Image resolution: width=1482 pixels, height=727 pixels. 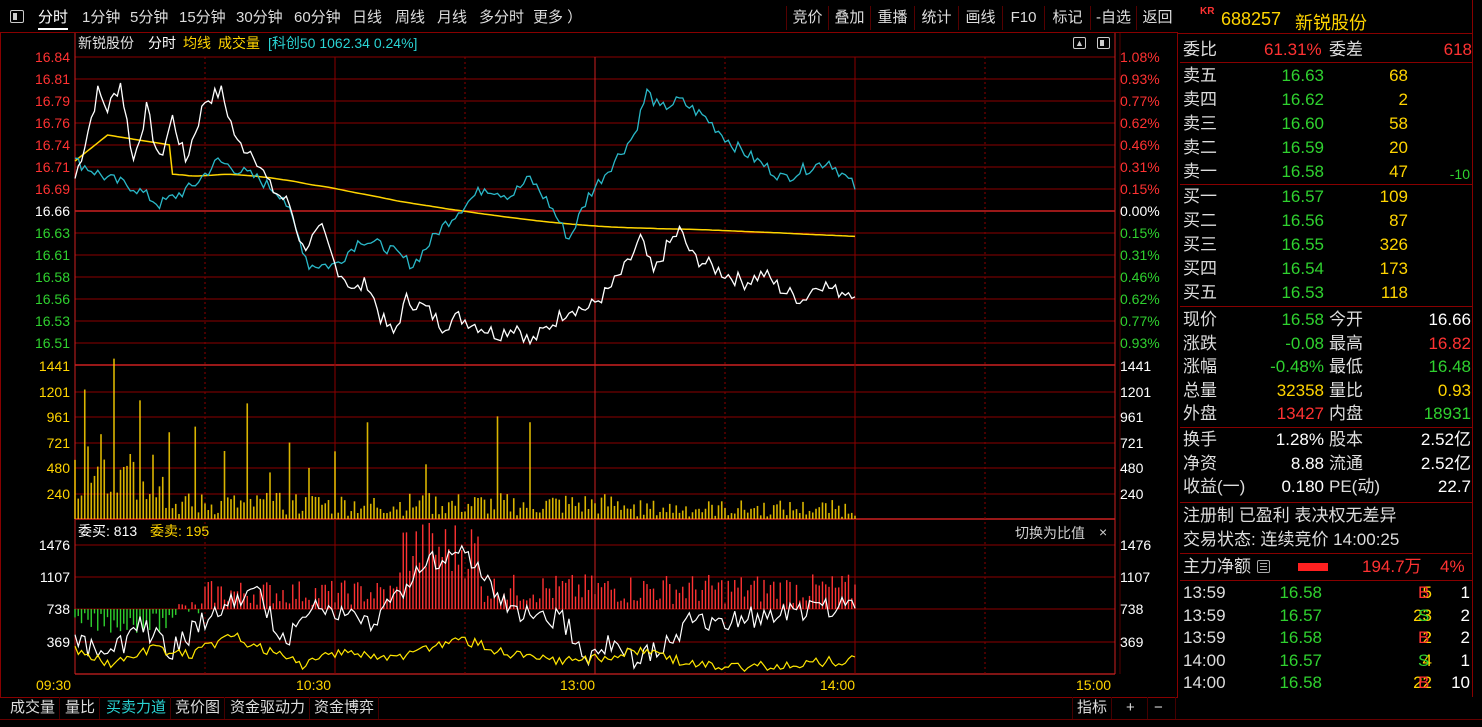 I want to click on stat-label: 流通, so click(x=1346, y=463).